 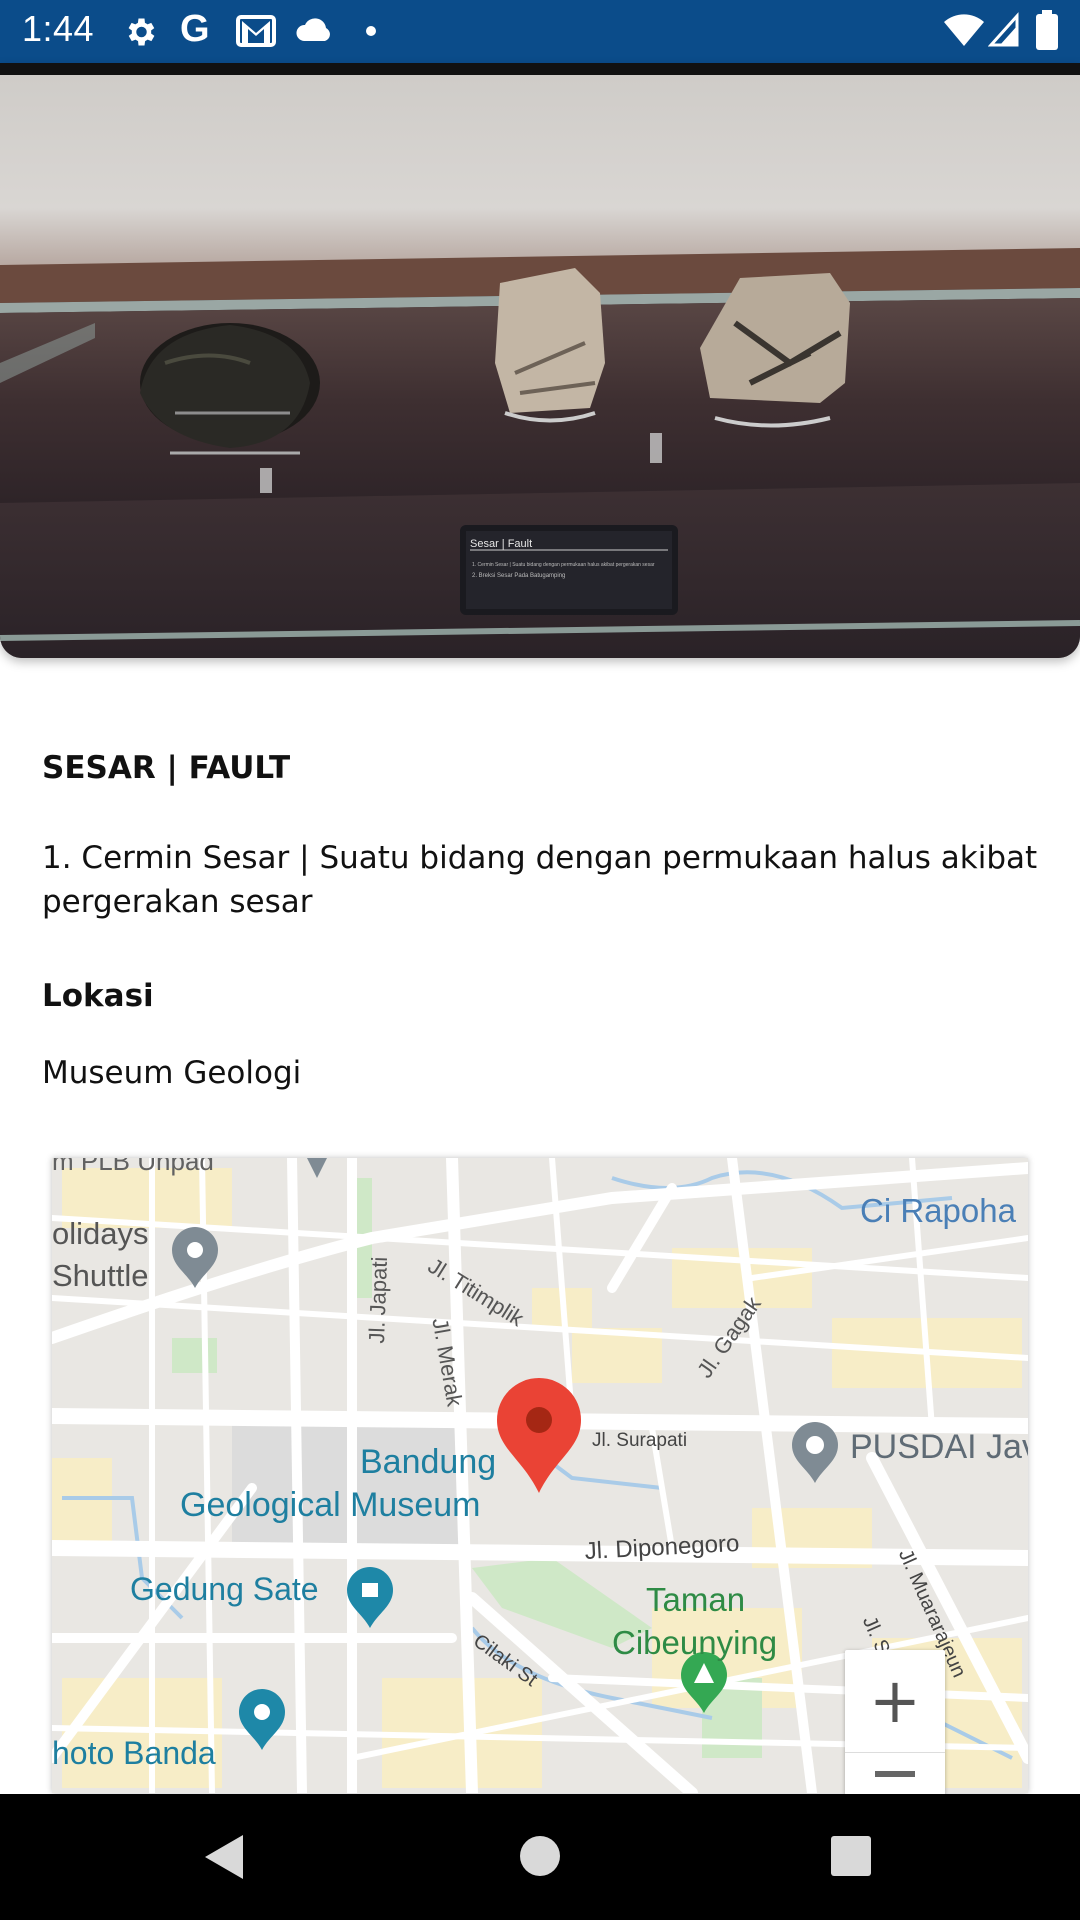 What do you see at coordinates (428, 1462) in the screenshot?
I see `map-label-bandung: Bandung` at bounding box center [428, 1462].